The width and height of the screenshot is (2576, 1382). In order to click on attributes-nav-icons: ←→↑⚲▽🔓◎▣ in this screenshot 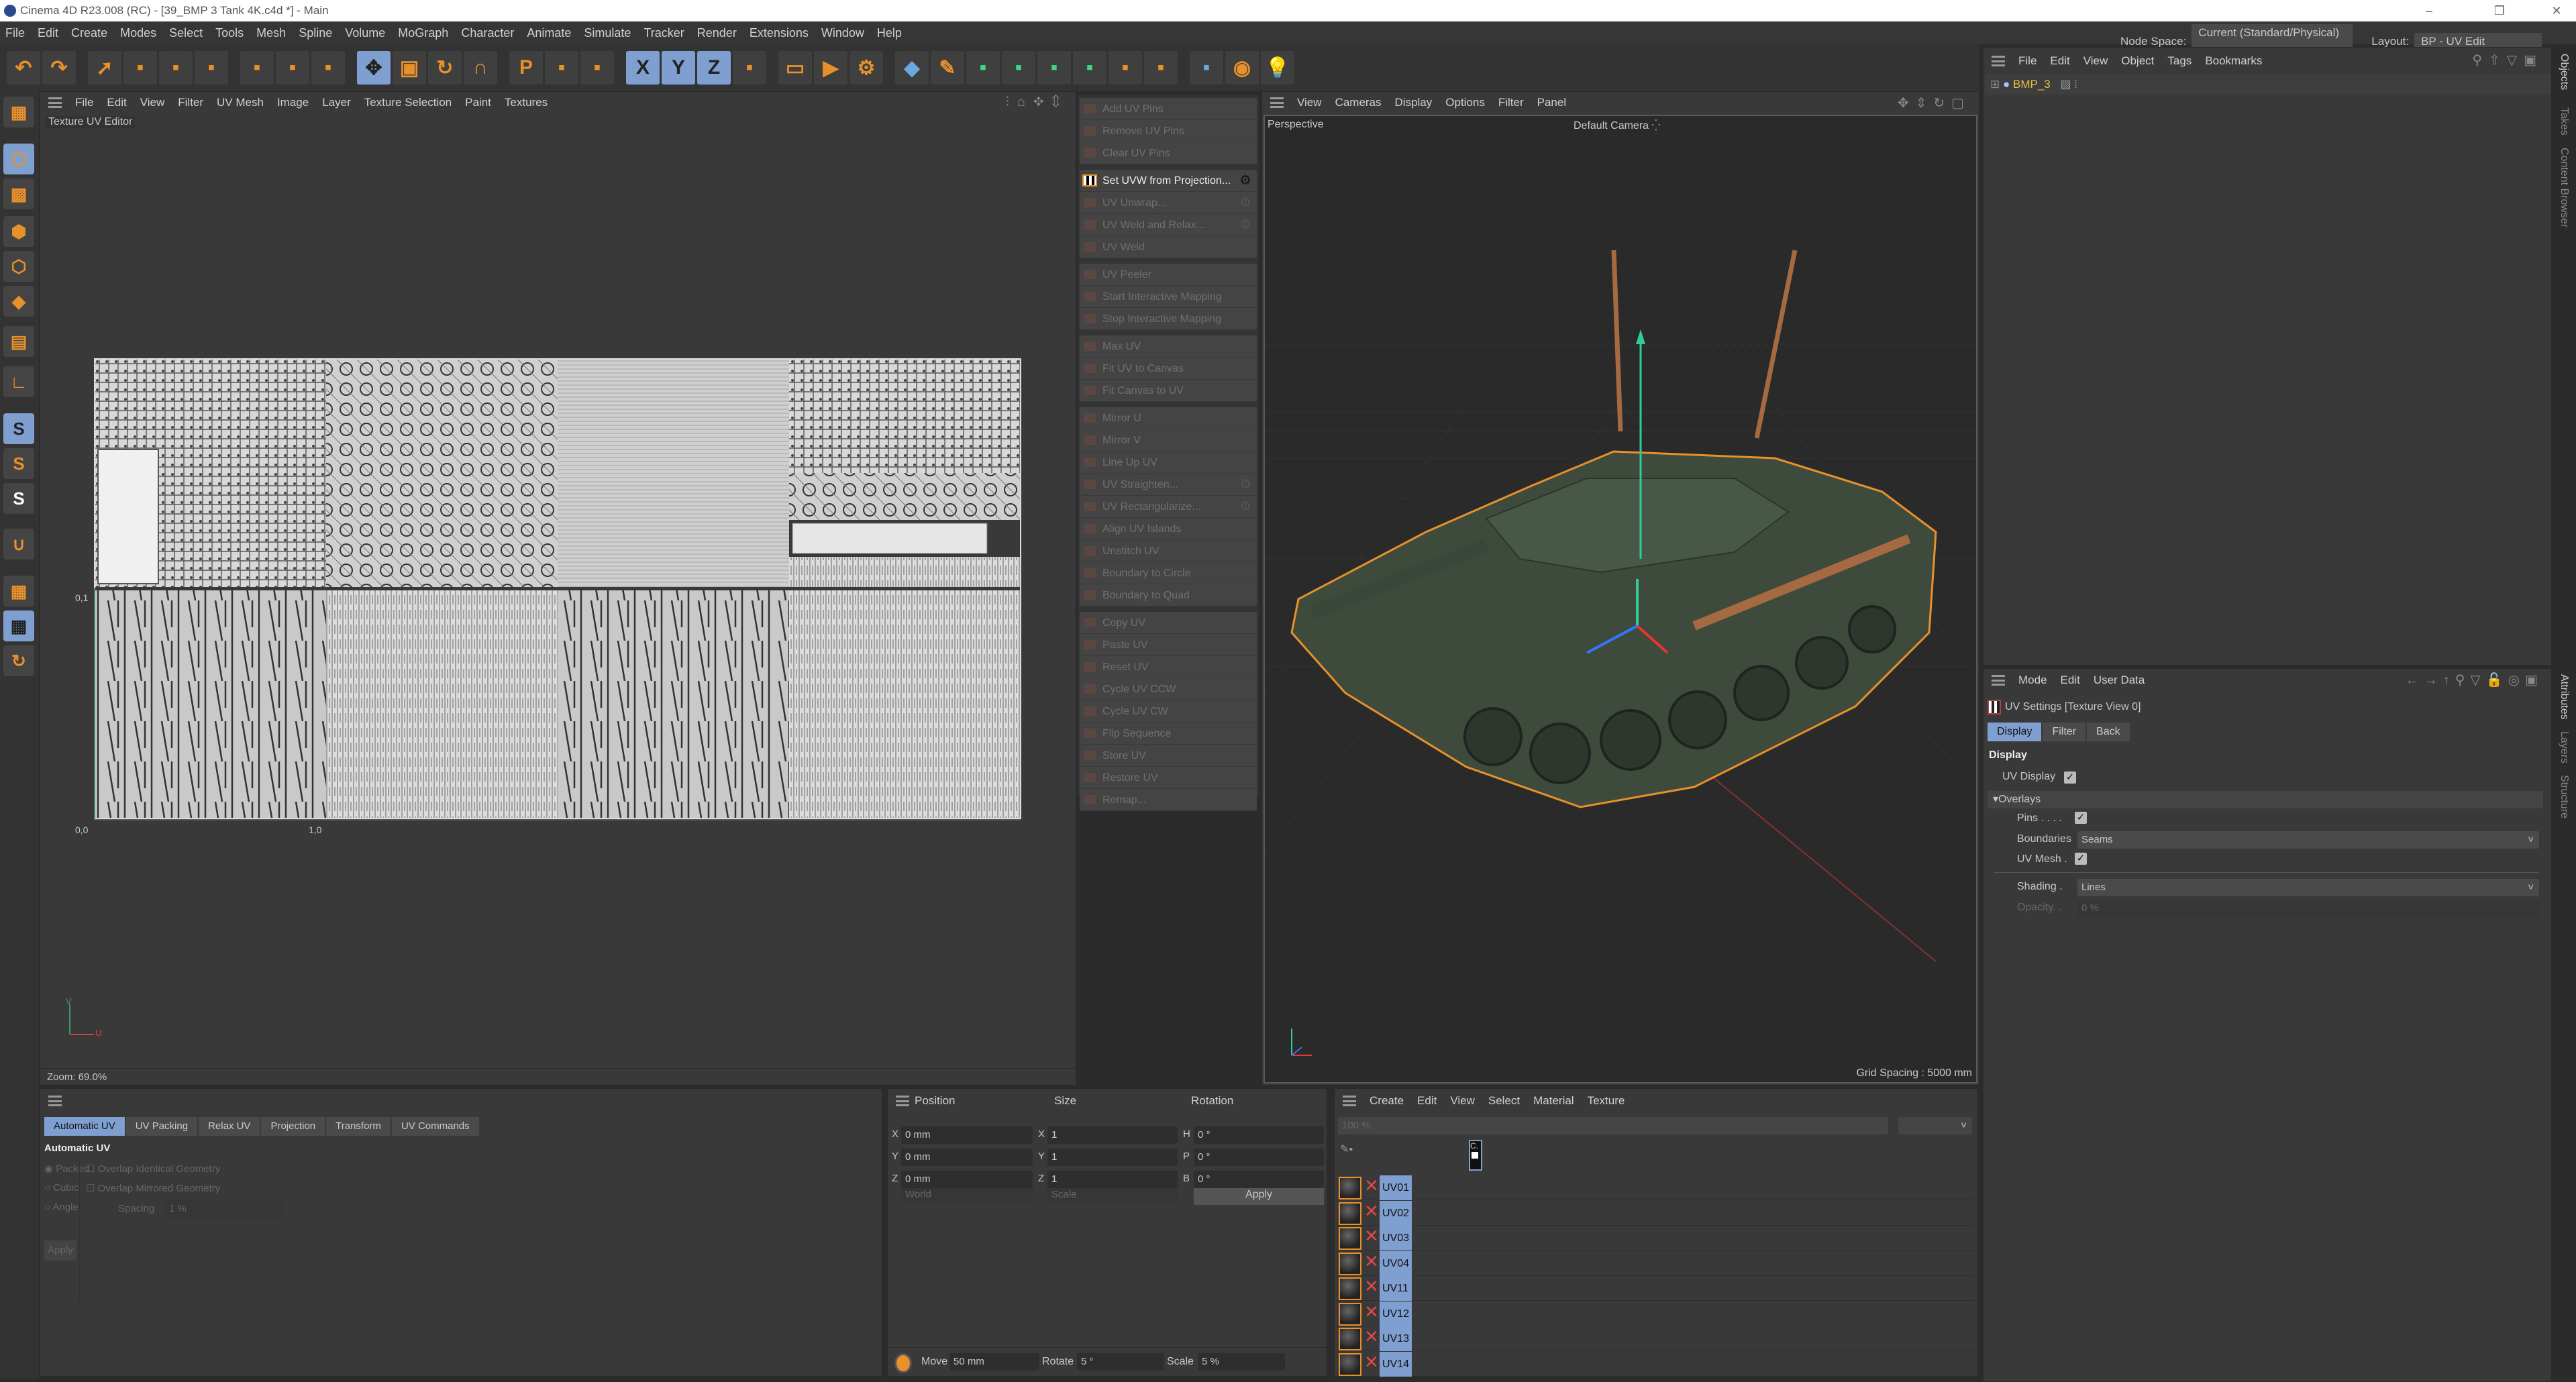, I will do `click(2474, 680)`.